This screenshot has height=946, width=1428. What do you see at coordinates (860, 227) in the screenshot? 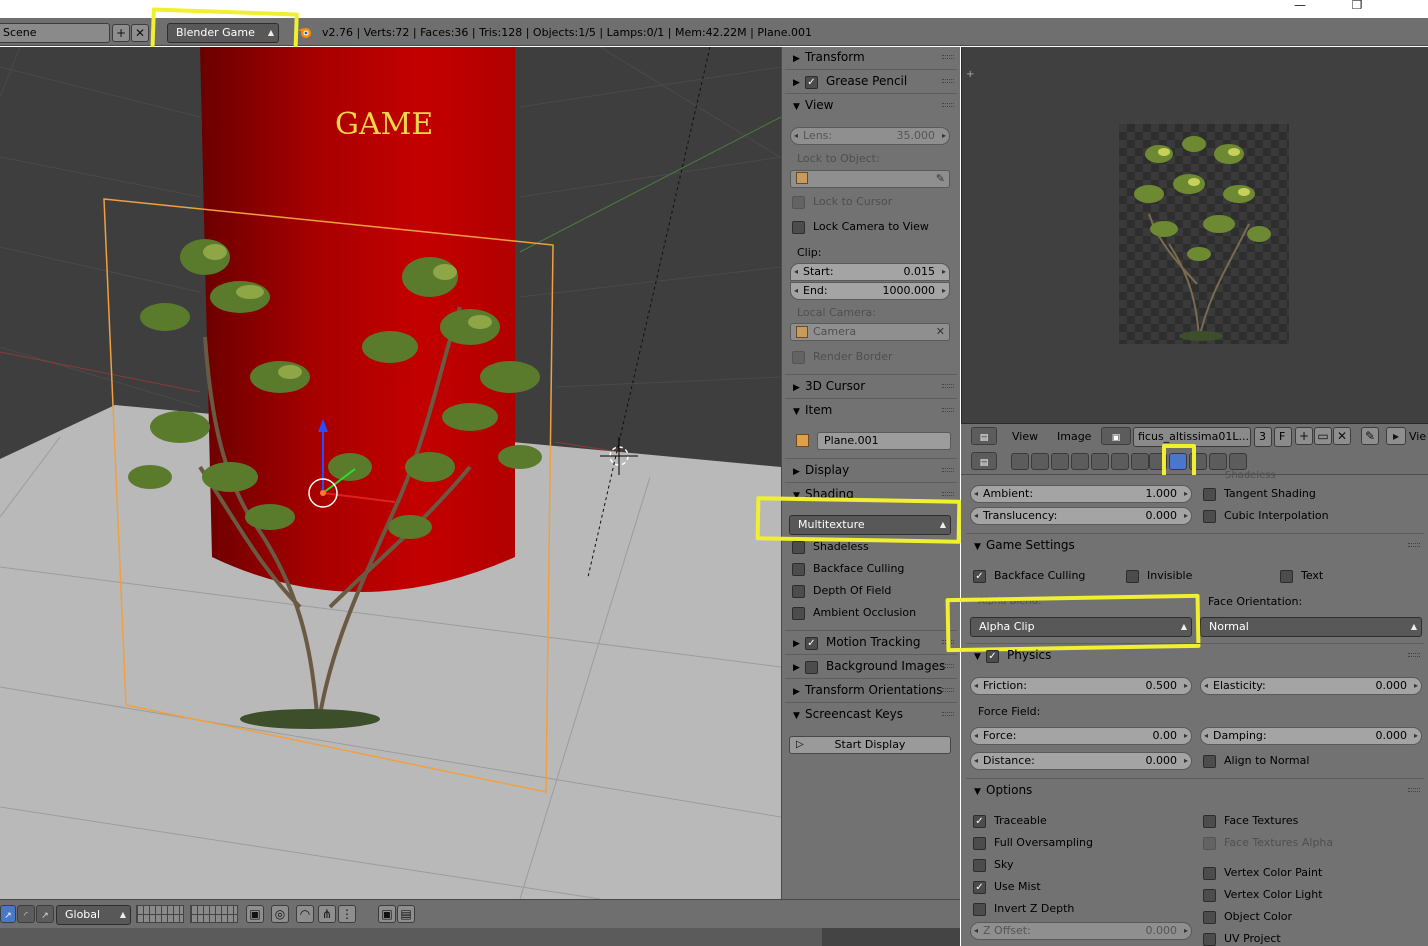
I see `lock-camera-checkbox: Lock Camera to View` at bounding box center [860, 227].